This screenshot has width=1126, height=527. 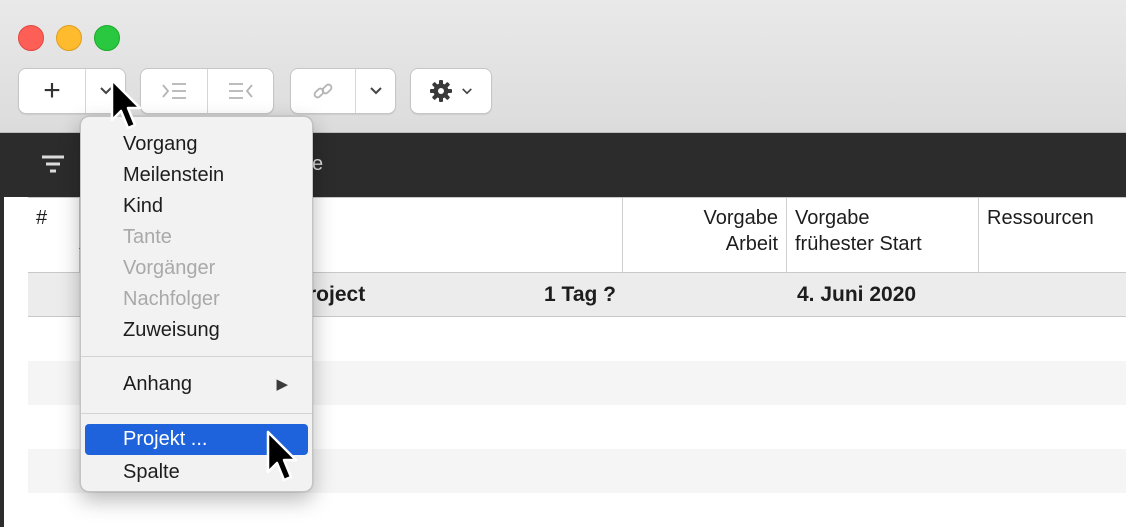 What do you see at coordinates (1052, 235) in the screenshot?
I see `column-header-resources: Ressourcen` at bounding box center [1052, 235].